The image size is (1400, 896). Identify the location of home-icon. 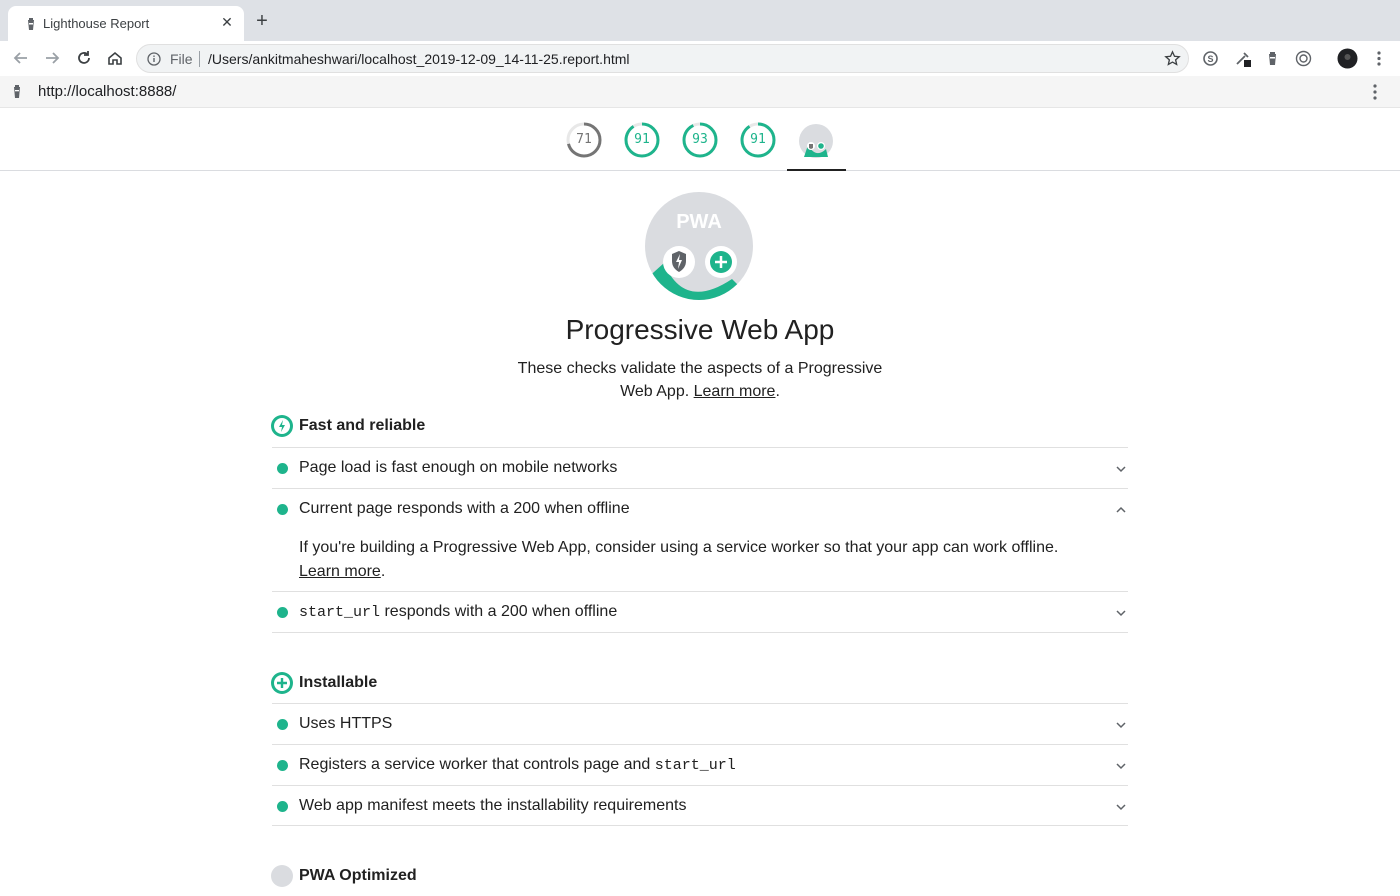
(115, 58).